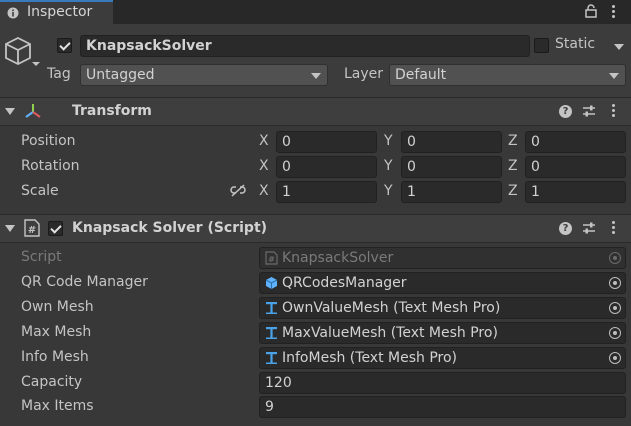  What do you see at coordinates (613, 222) in the screenshot?
I see `script-component-menu-icon` at bounding box center [613, 222].